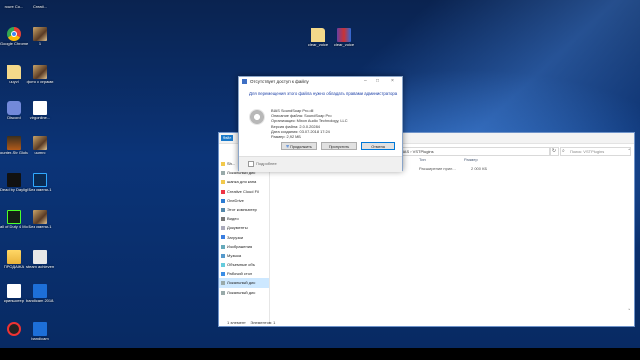 This screenshot has width=640, height=360. Describe the element at coordinates (320, 354) in the screenshot. I see `taskbar` at that location.